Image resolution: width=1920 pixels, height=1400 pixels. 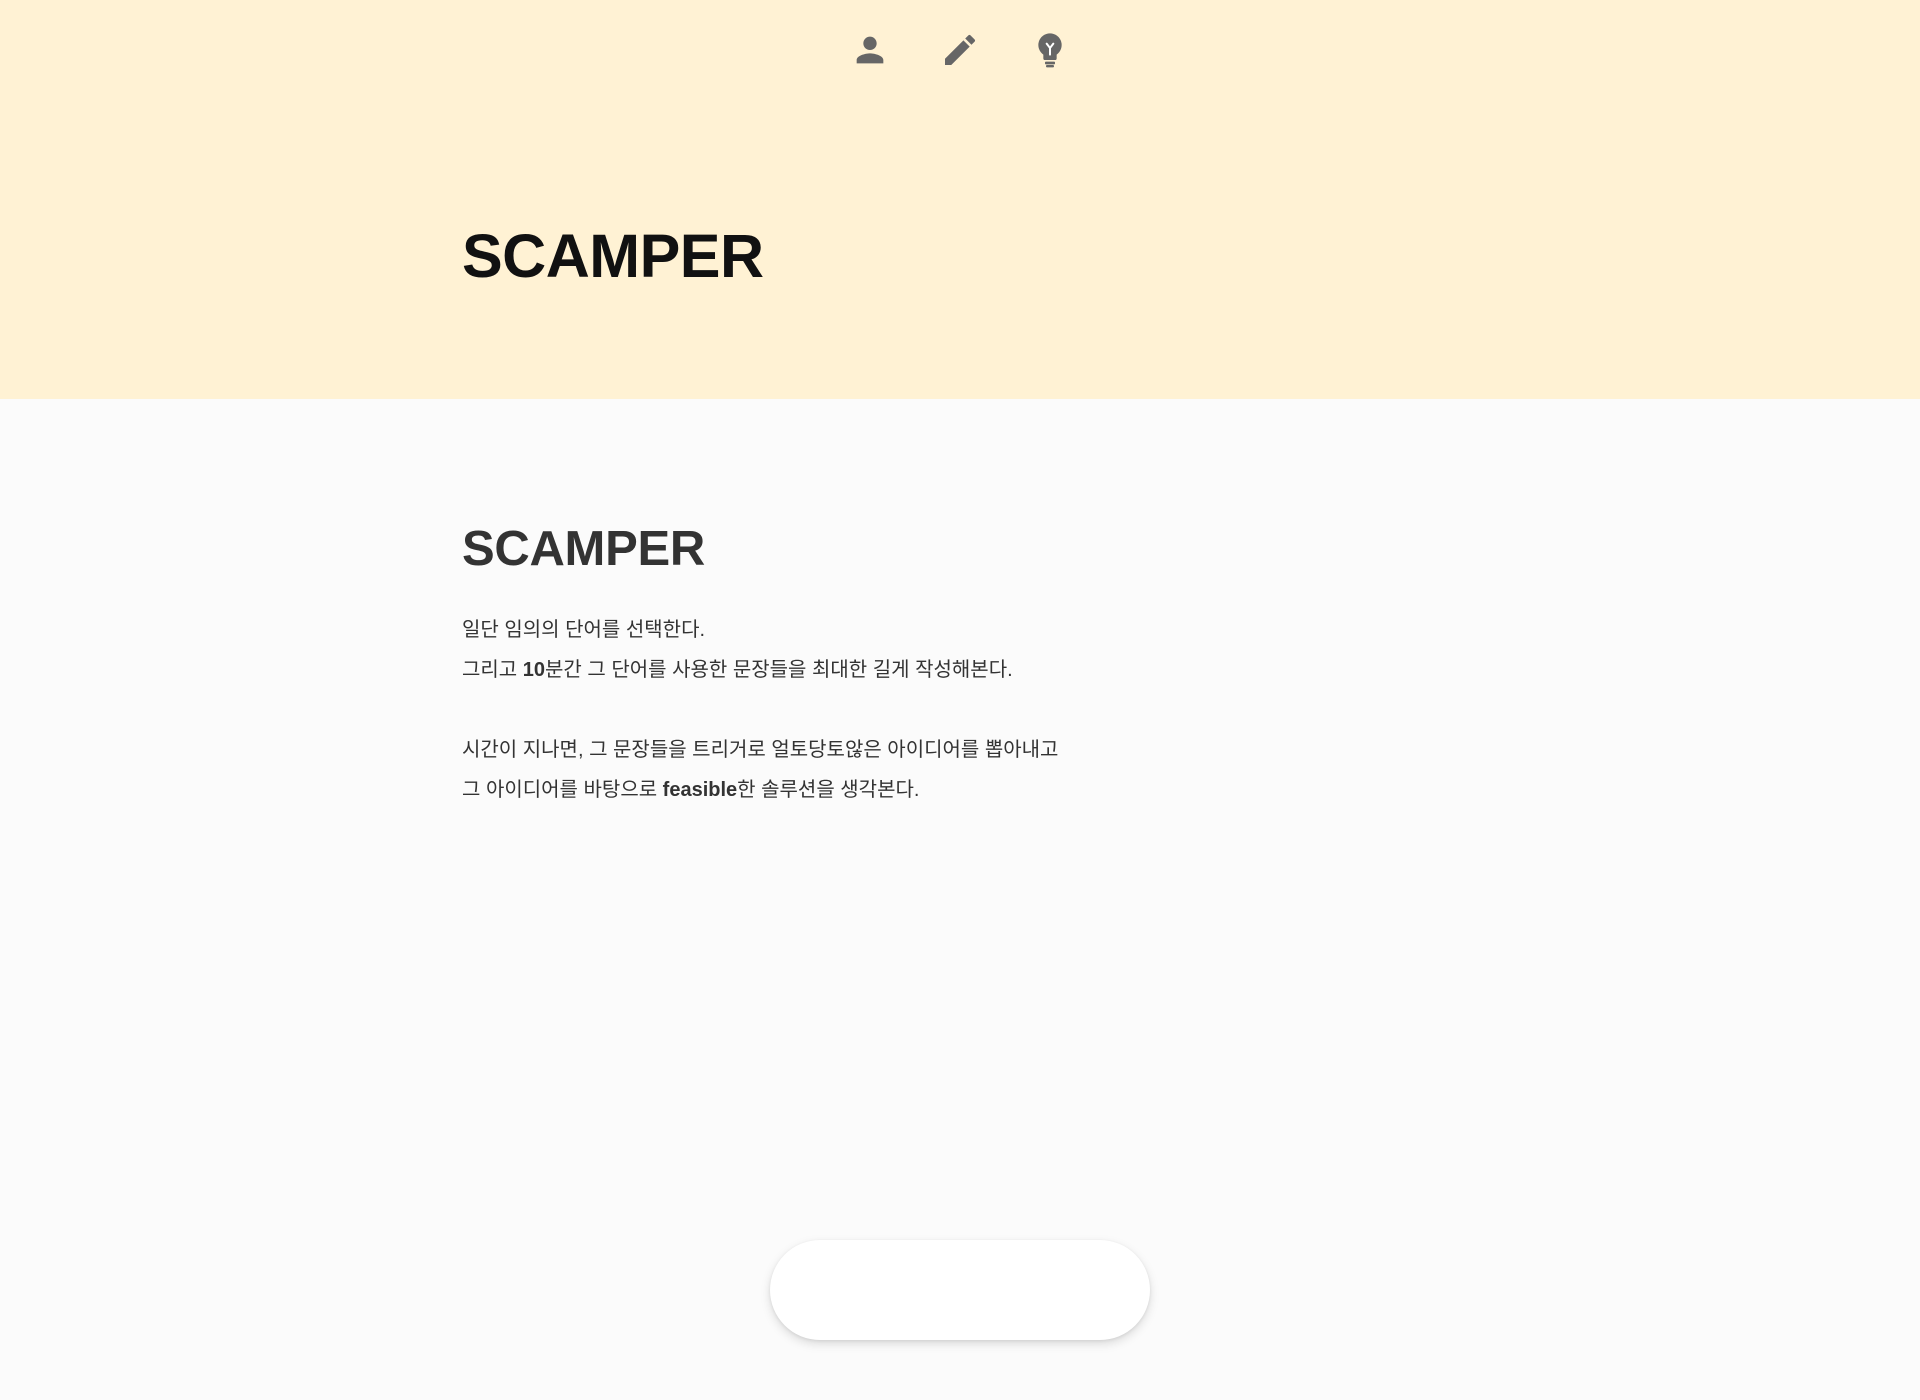 I want to click on bold-text: feasible, so click(x=700, y=790).